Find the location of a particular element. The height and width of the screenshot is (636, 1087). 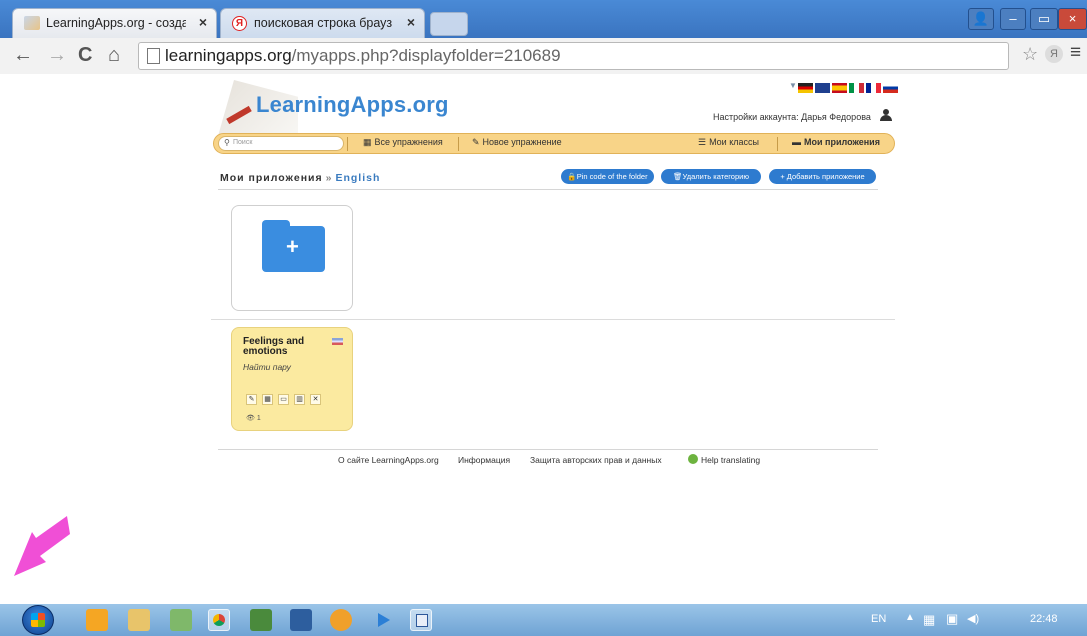

footer-info-link: Информация is located at coordinates (484, 460).